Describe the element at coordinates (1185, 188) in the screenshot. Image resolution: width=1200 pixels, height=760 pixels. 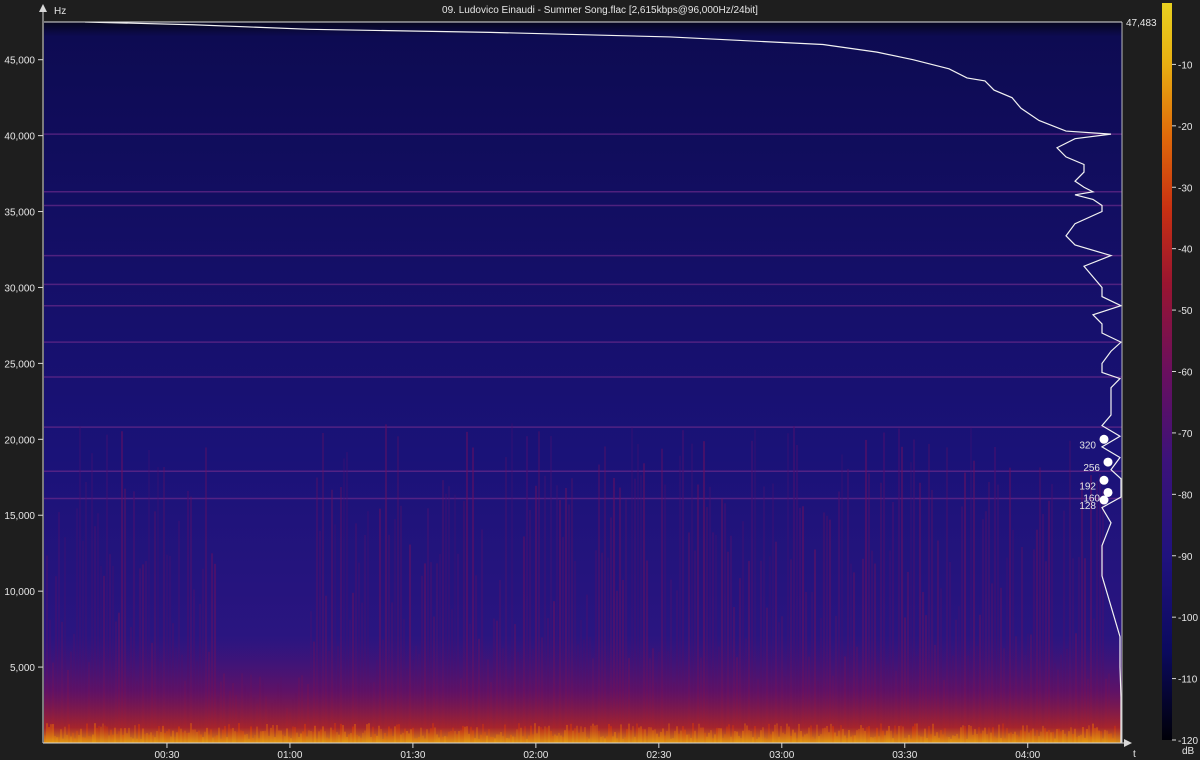
I see `colorbar-tick-label: -30` at that location.